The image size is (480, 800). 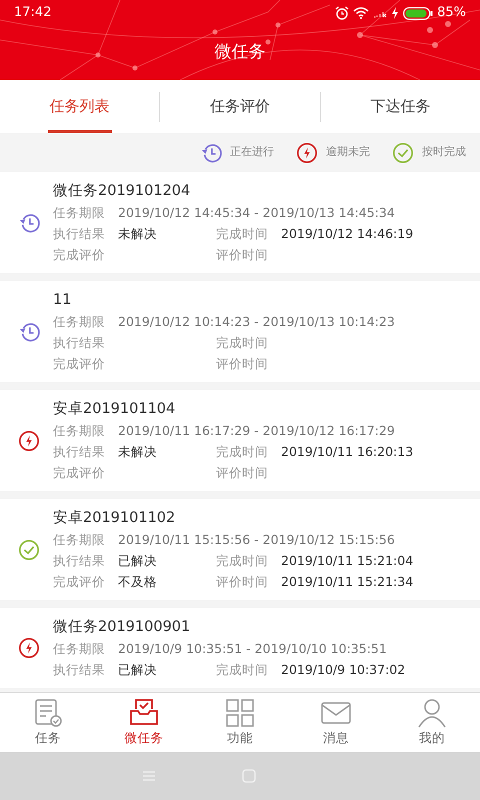 I want to click on wifi-icon, so click(x=361, y=13).